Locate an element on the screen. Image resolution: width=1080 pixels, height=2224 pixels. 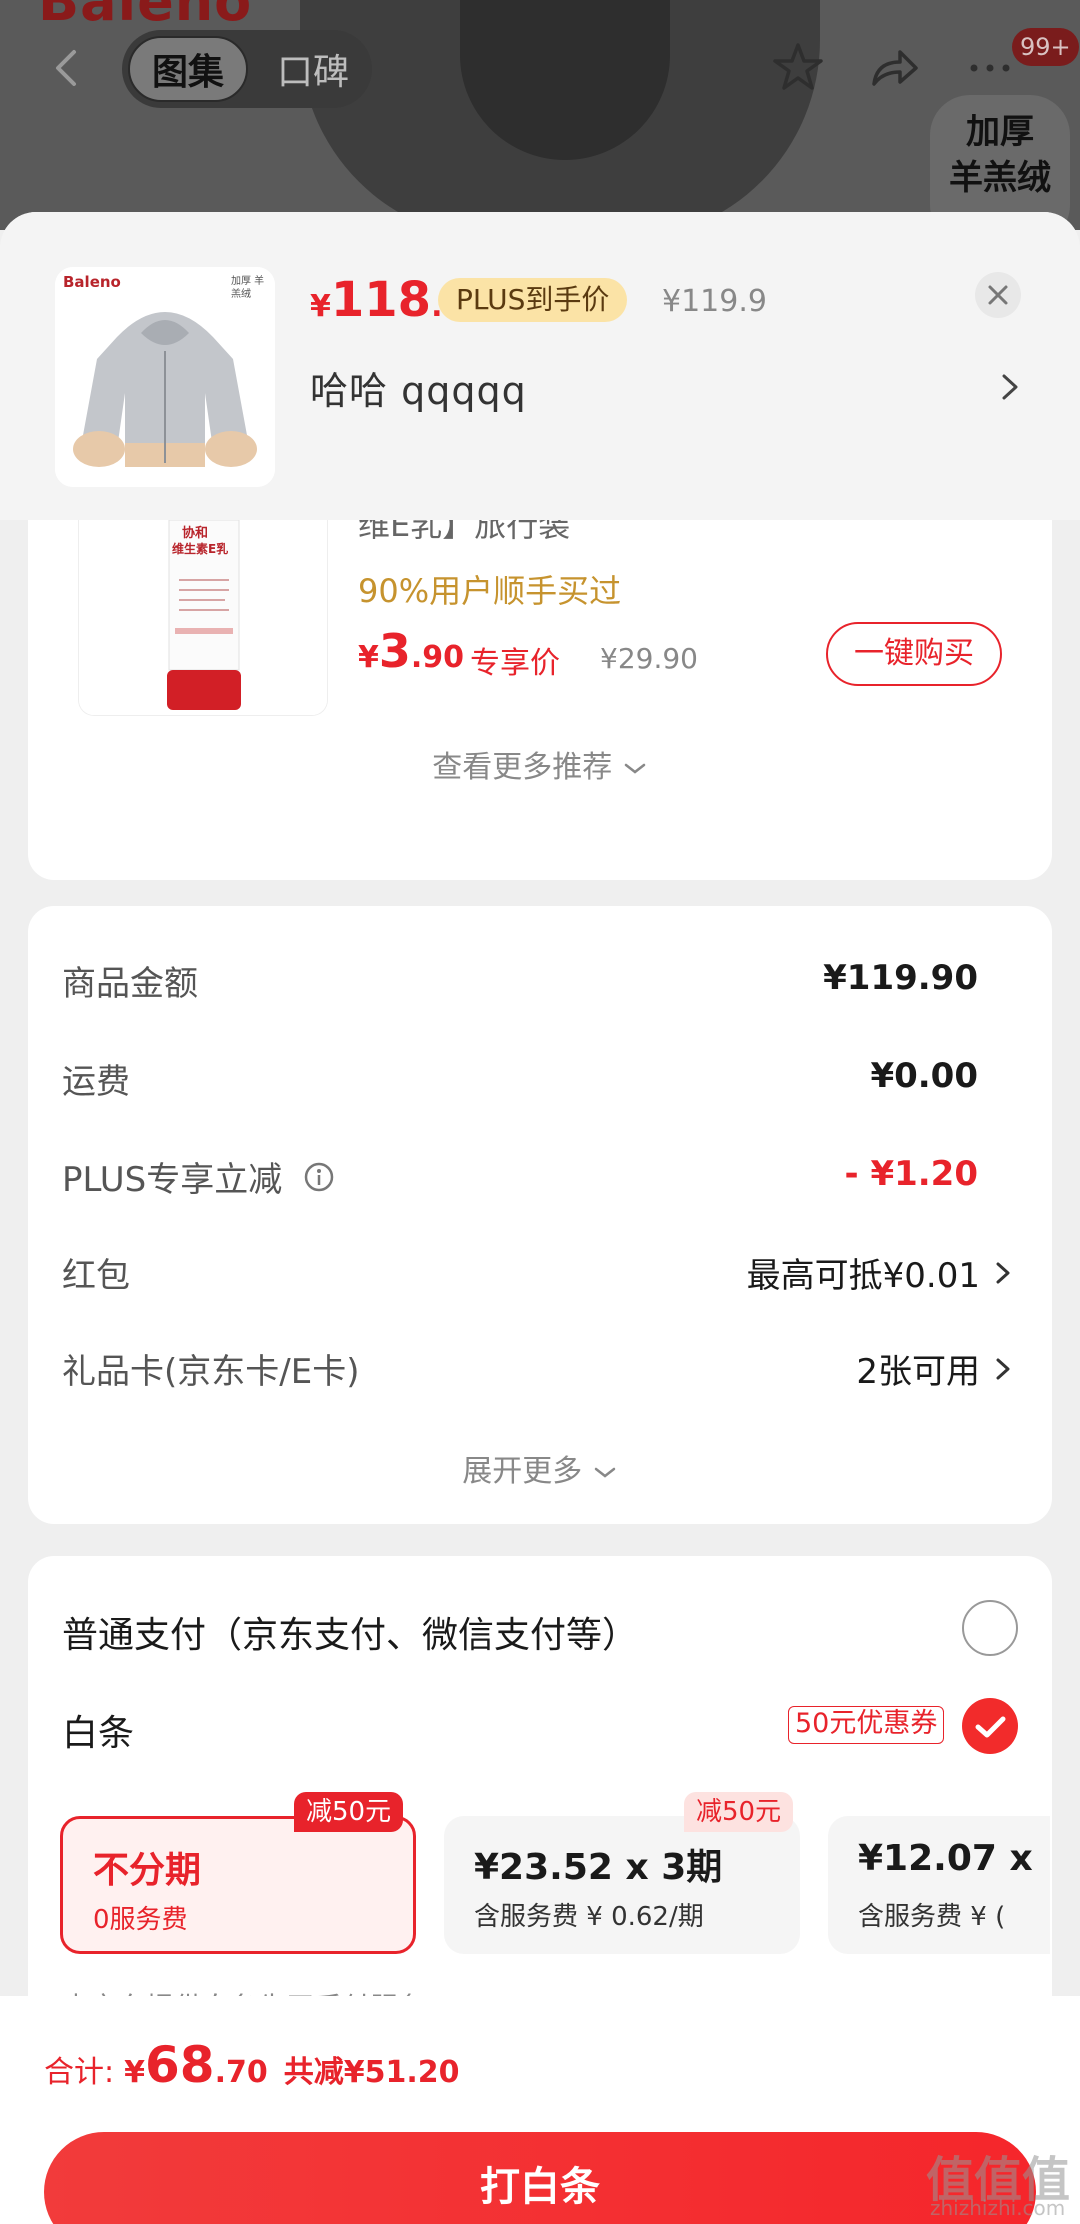
total-symbol: ¥ is located at coordinates (134, 2072).